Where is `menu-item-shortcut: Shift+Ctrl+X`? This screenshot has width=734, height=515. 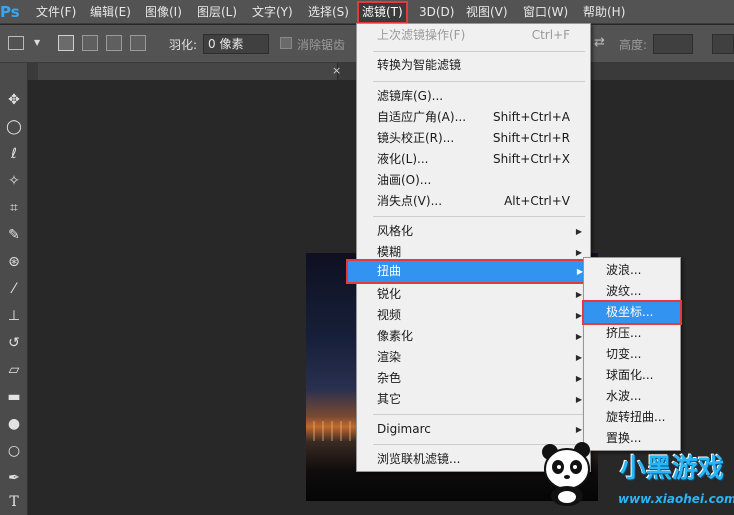 menu-item-shortcut: Shift+Ctrl+X is located at coordinates (531, 159).